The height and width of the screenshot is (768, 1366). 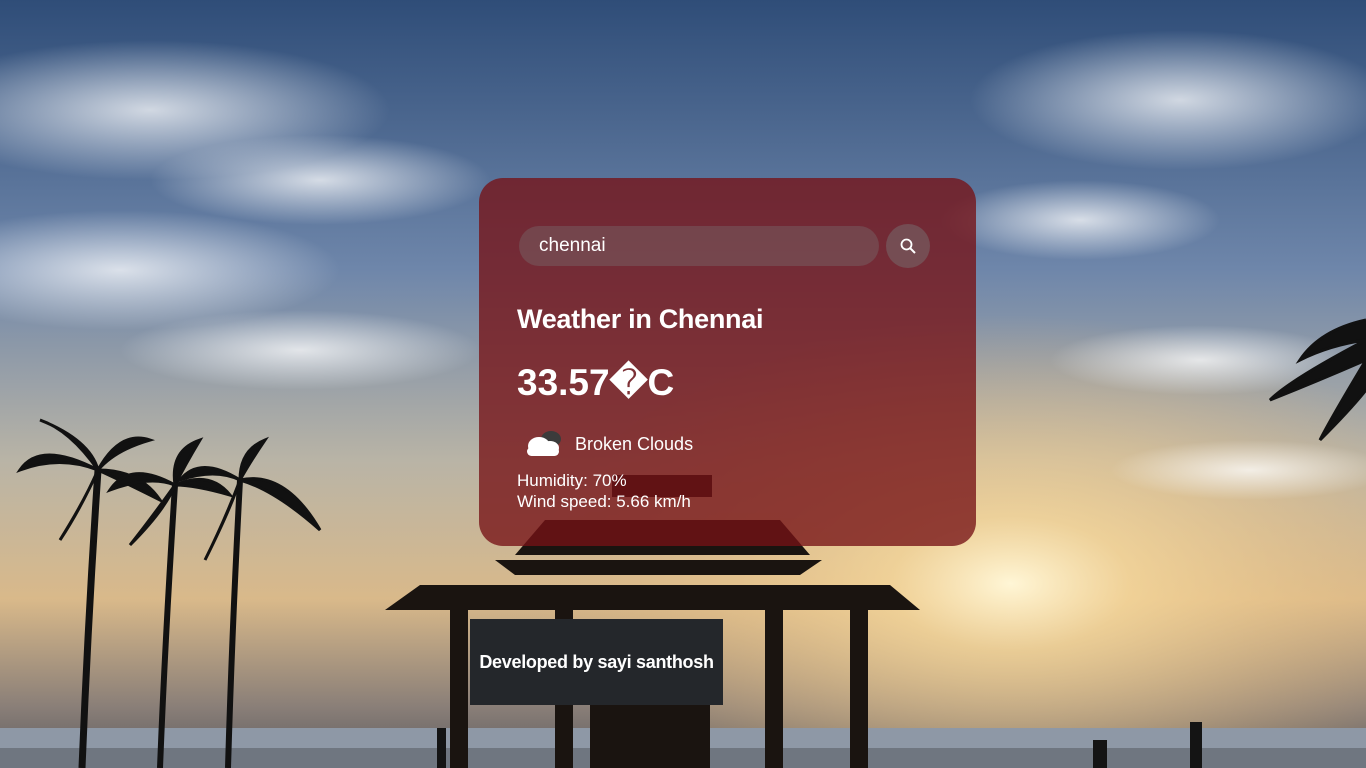 What do you see at coordinates (572, 480) in the screenshot?
I see `humidity-text: Humidity: 70%` at bounding box center [572, 480].